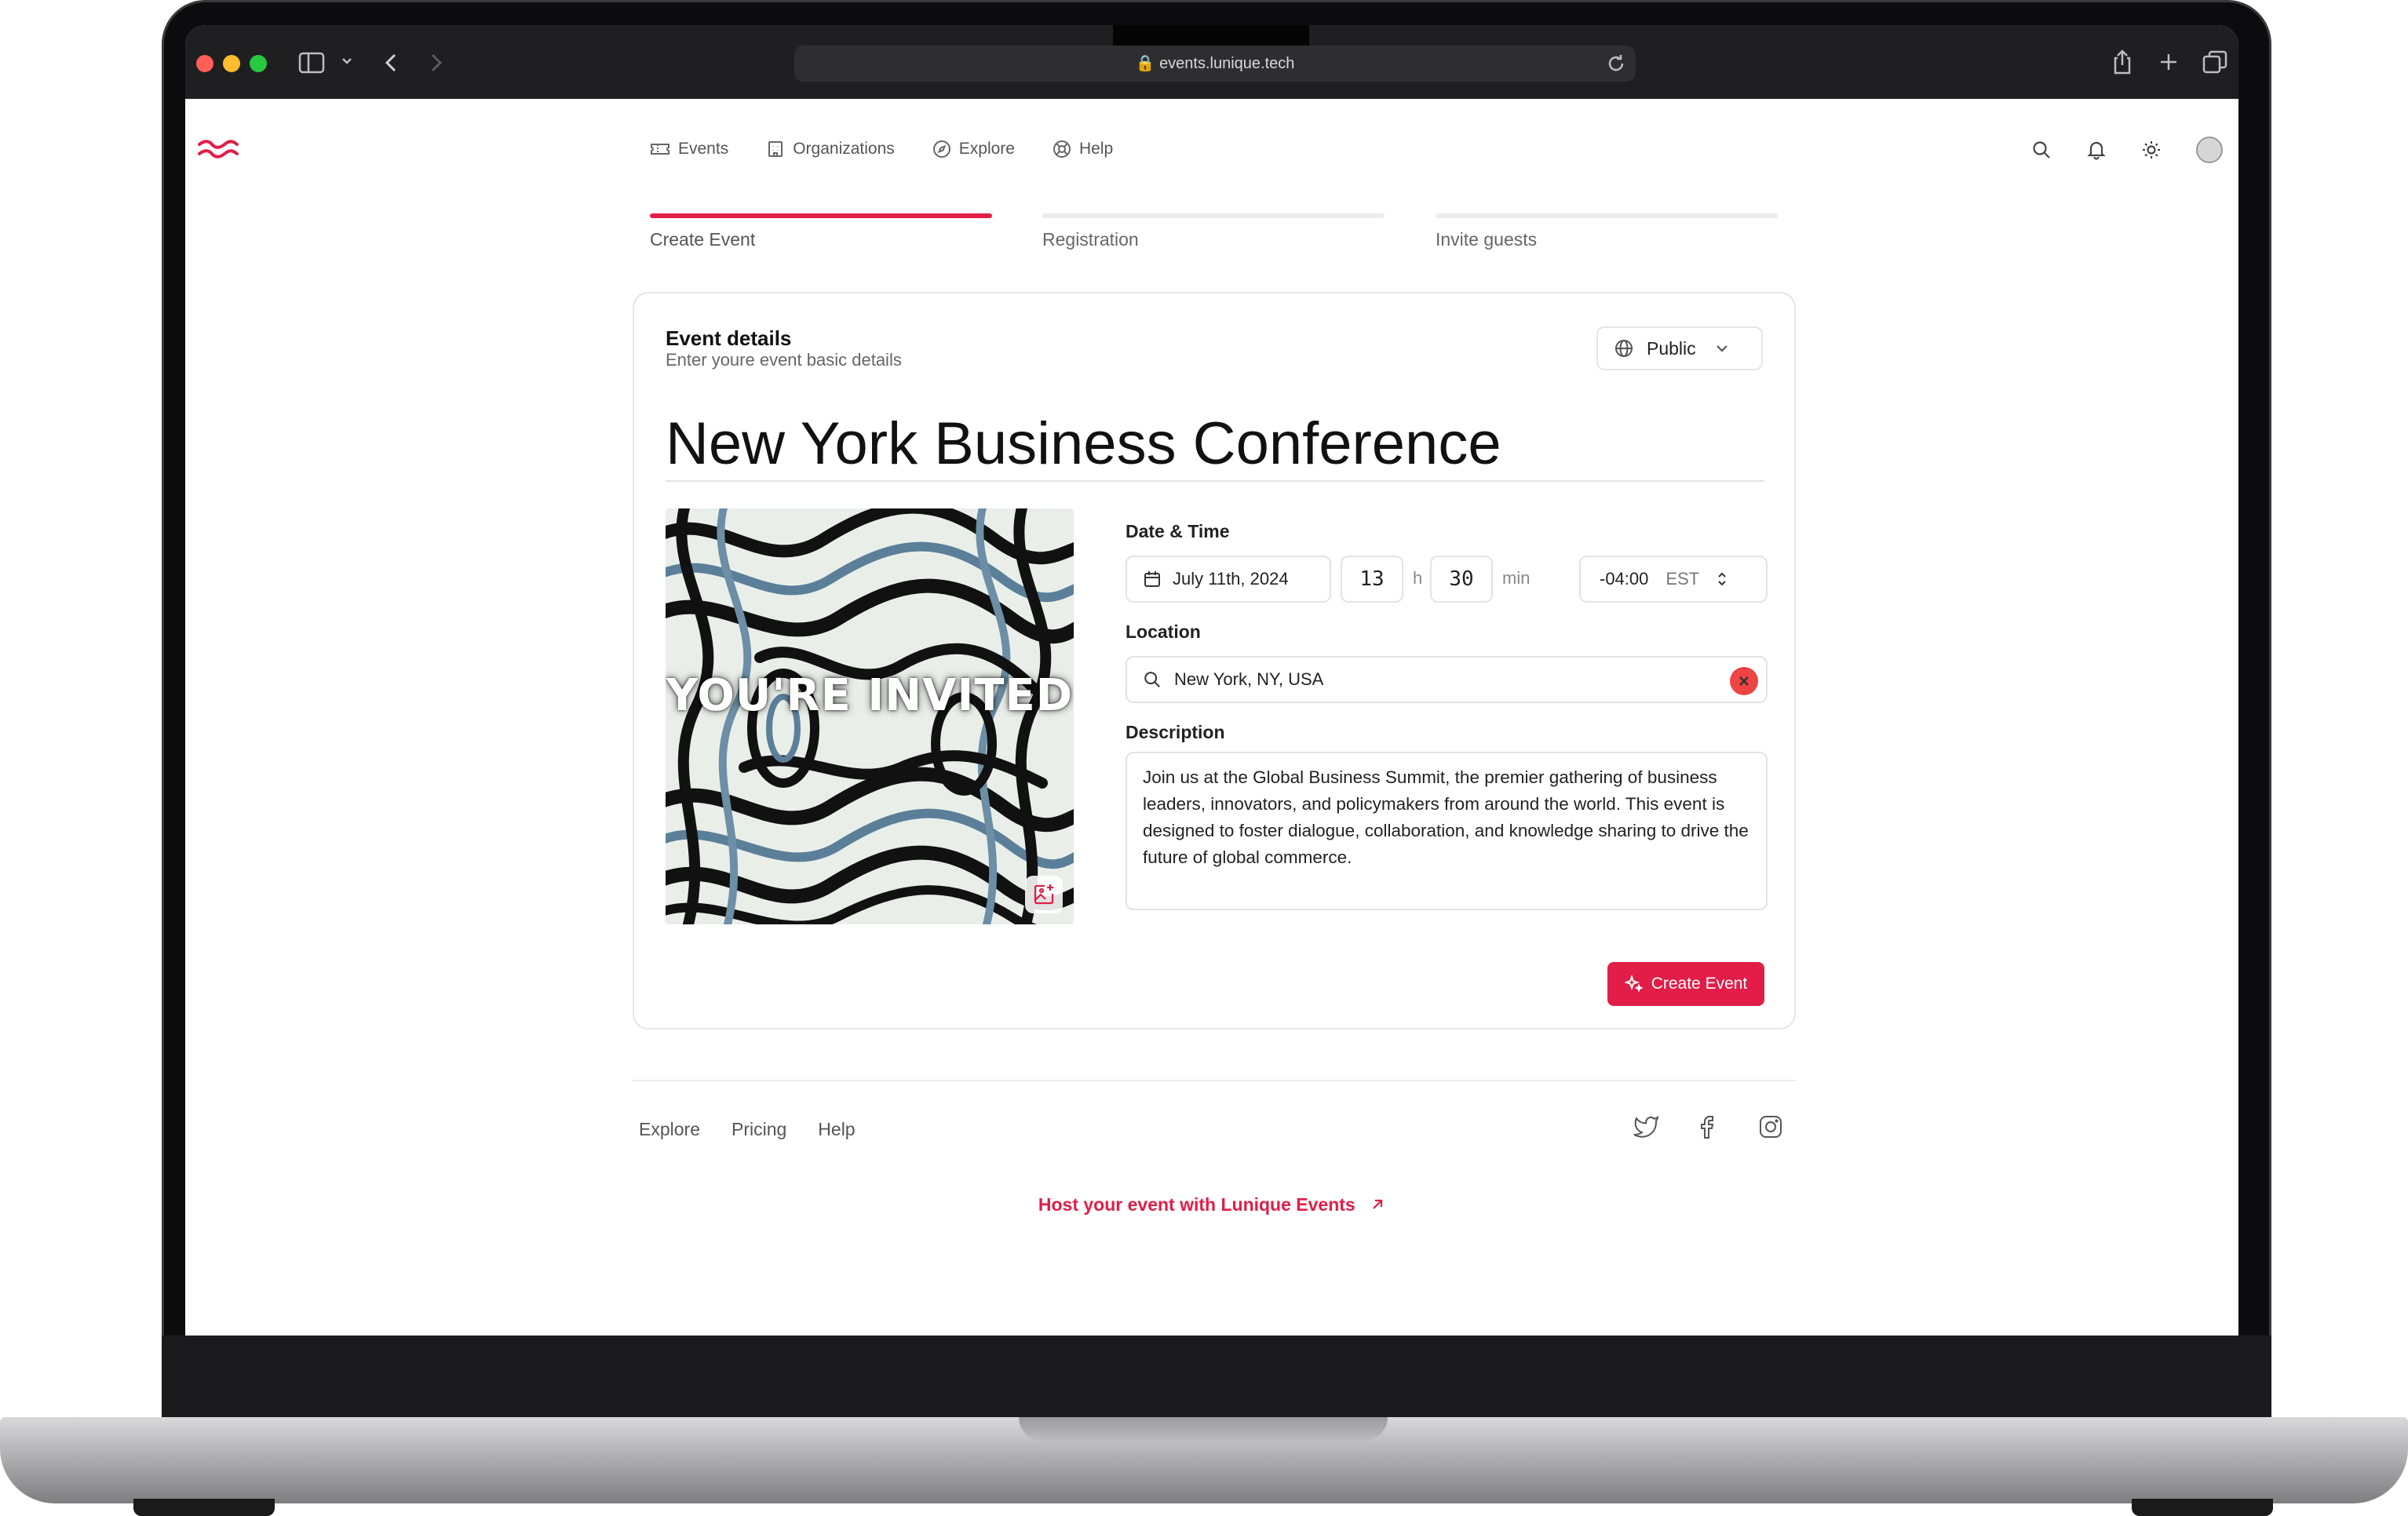 This screenshot has width=2408, height=1516. Describe the element at coordinates (703, 239) in the screenshot. I see `step-label: Create Event` at that location.